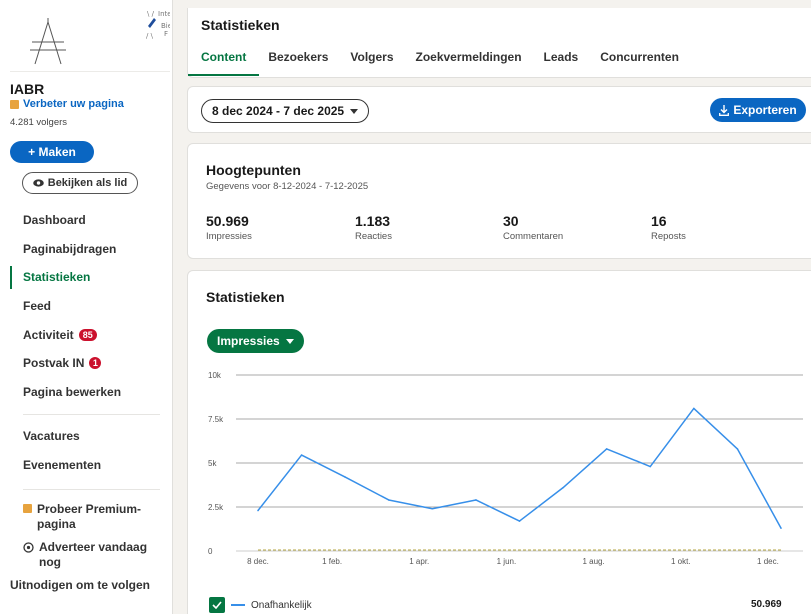 The image size is (811, 614). What do you see at coordinates (768, 561) in the screenshot?
I see `x-tick-label: 1 dec.` at bounding box center [768, 561].